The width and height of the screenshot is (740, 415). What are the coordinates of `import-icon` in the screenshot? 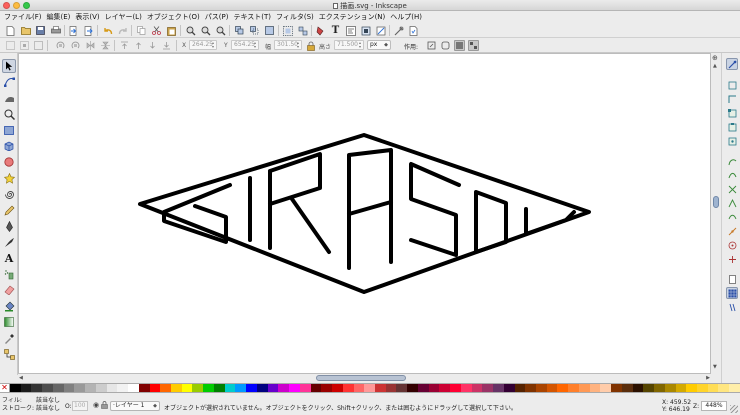 It's located at (73, 30).